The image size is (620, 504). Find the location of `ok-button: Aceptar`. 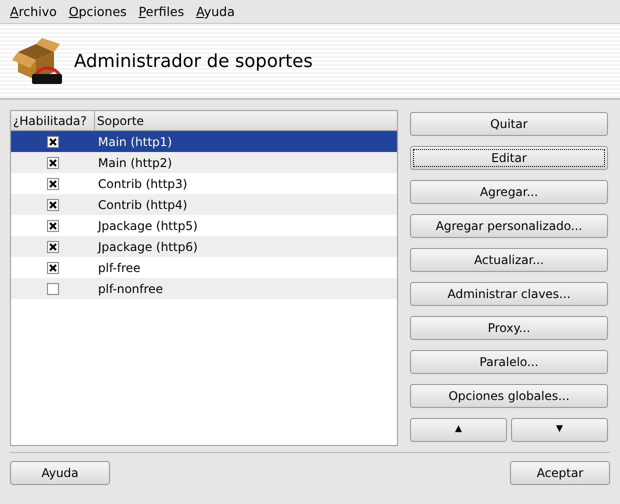

ok-button: Aceptar is located at coordinates (560, 473).